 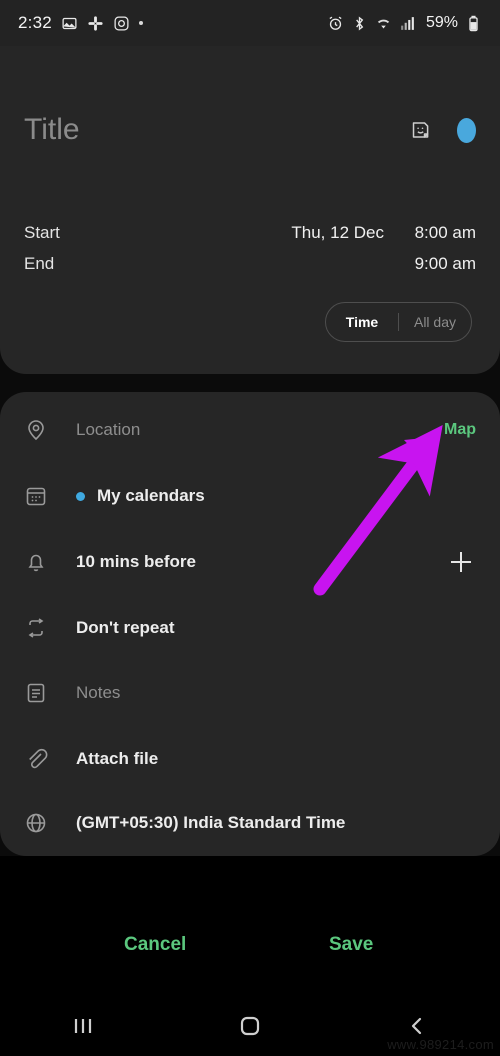 I want to click on event-color-dot, so click(x=466, y=130).